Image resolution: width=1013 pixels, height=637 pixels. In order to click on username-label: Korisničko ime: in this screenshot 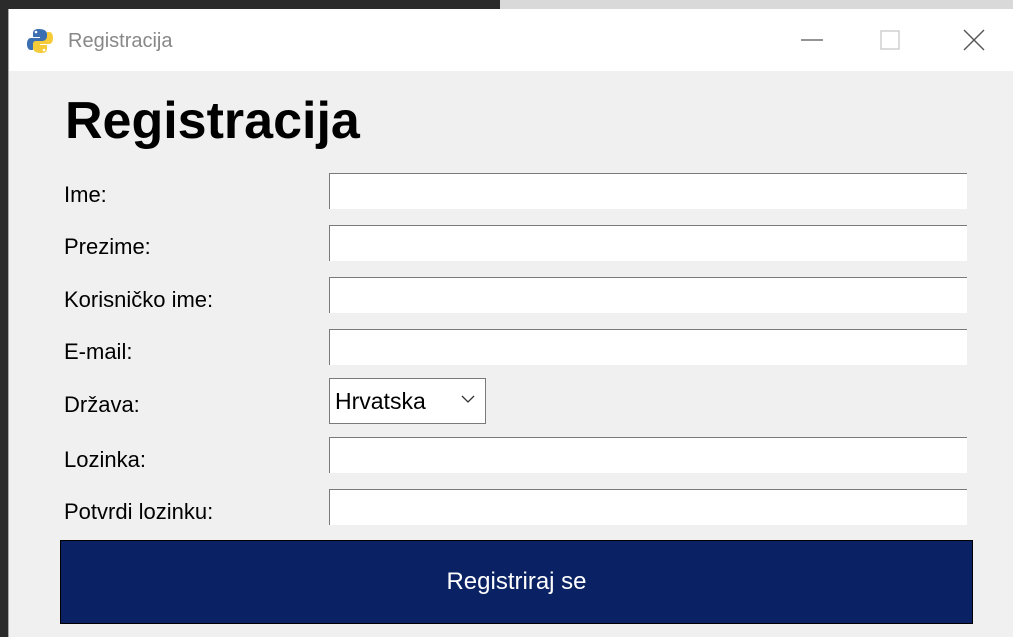, I will do `click(139, 299)`.